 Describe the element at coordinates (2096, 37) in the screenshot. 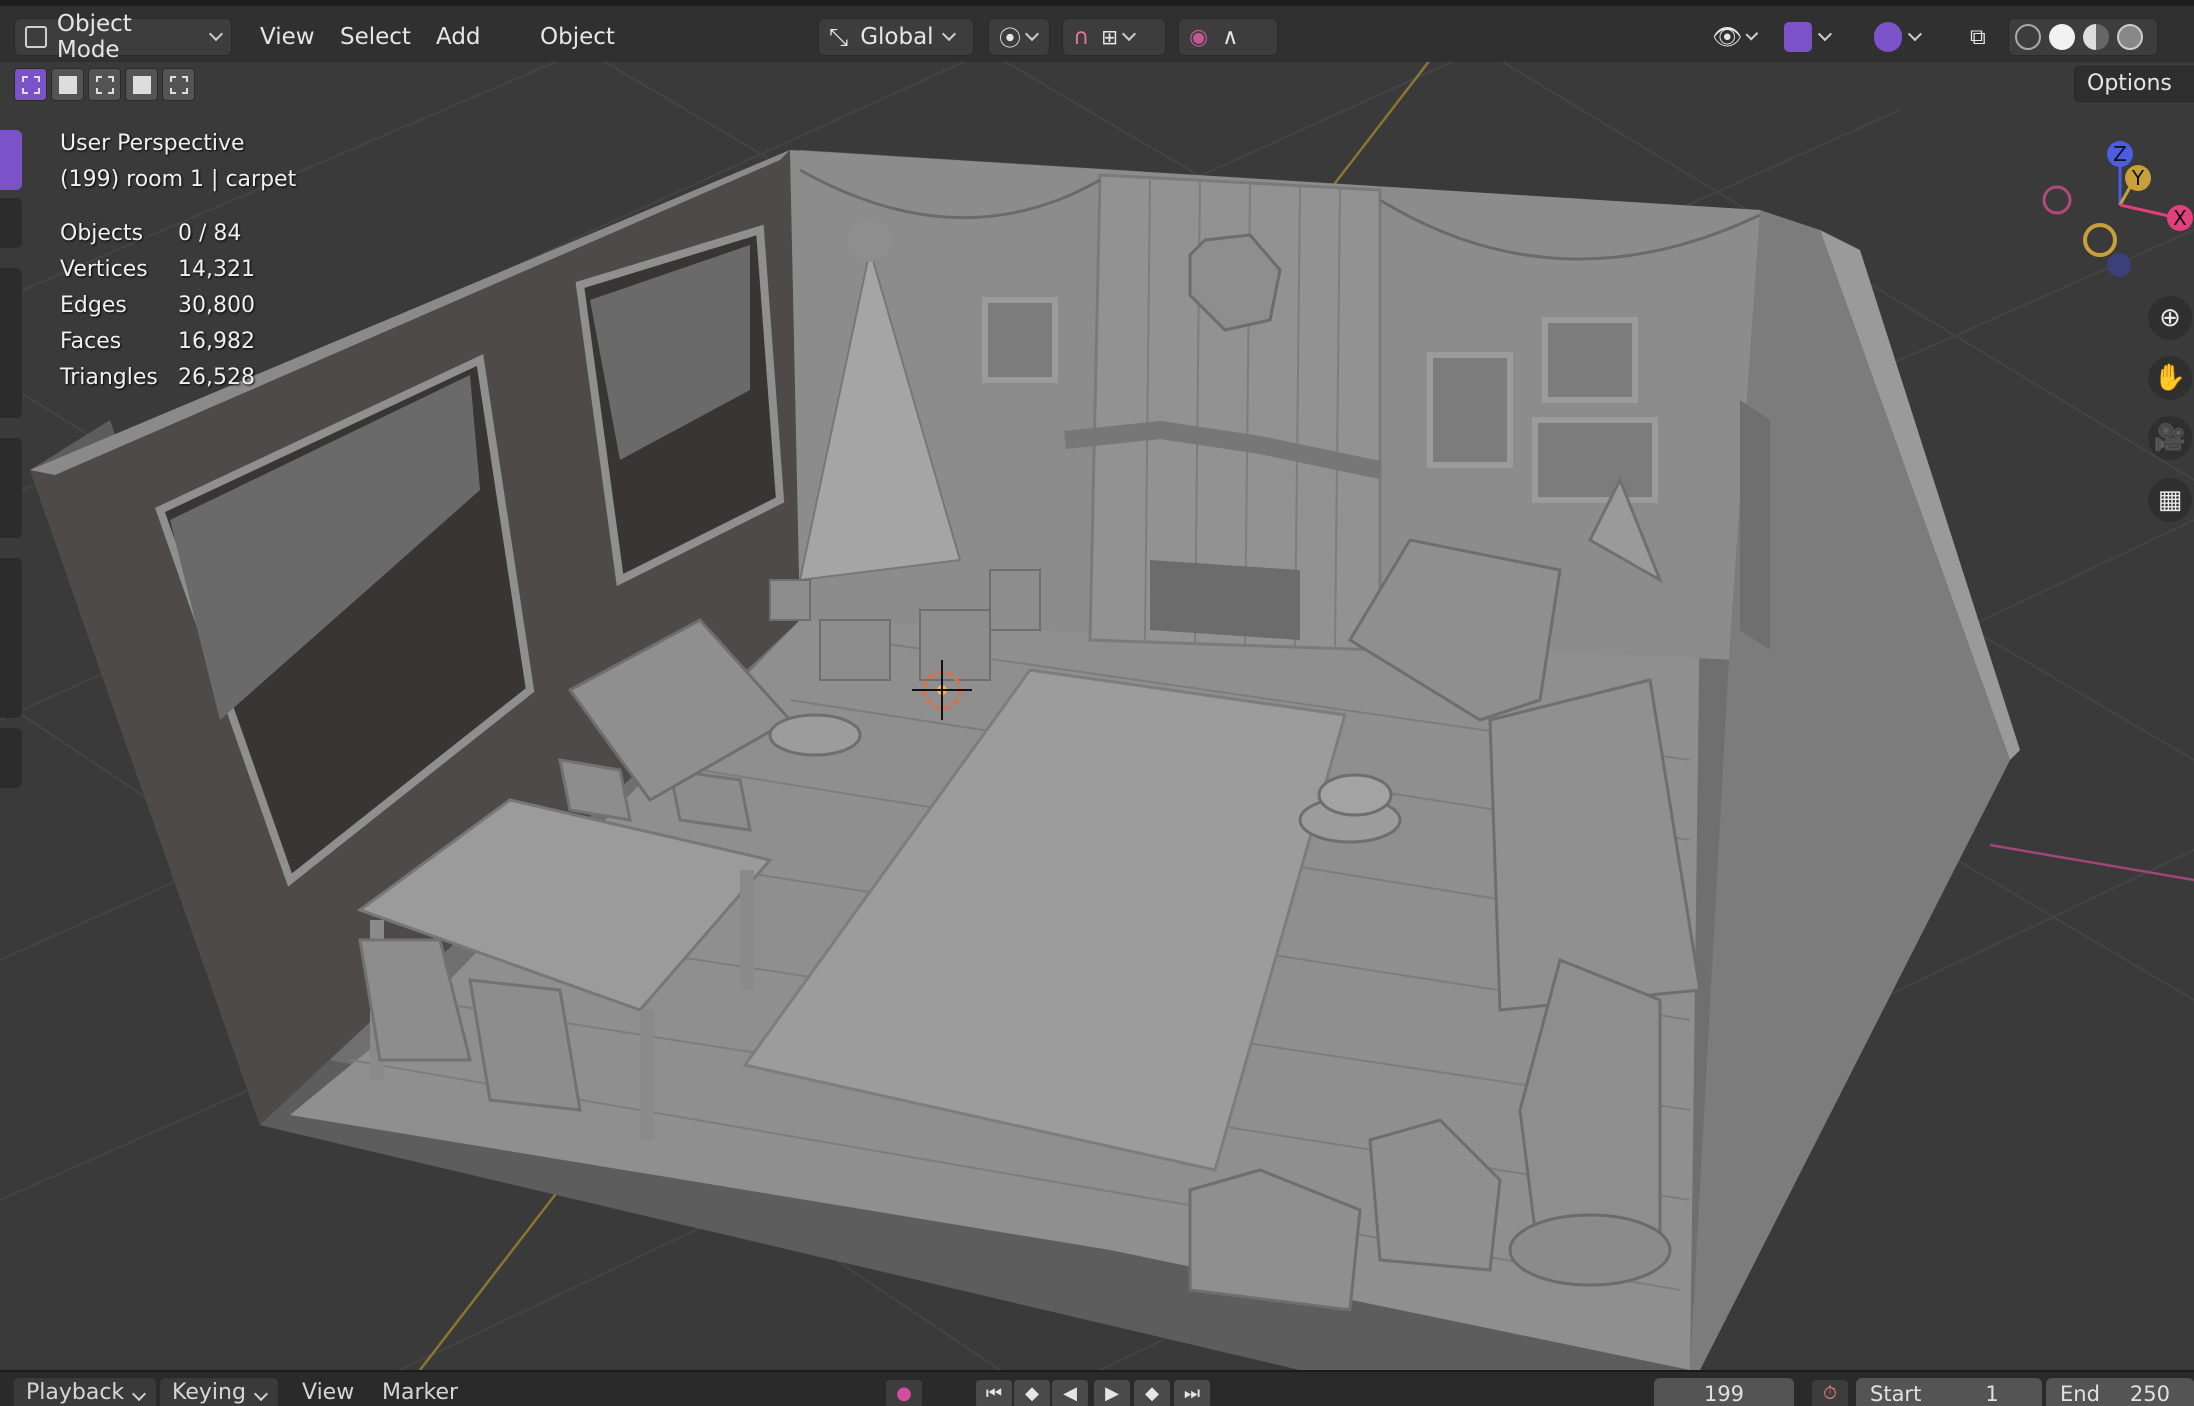

I see `material-shading-icon` at that location.